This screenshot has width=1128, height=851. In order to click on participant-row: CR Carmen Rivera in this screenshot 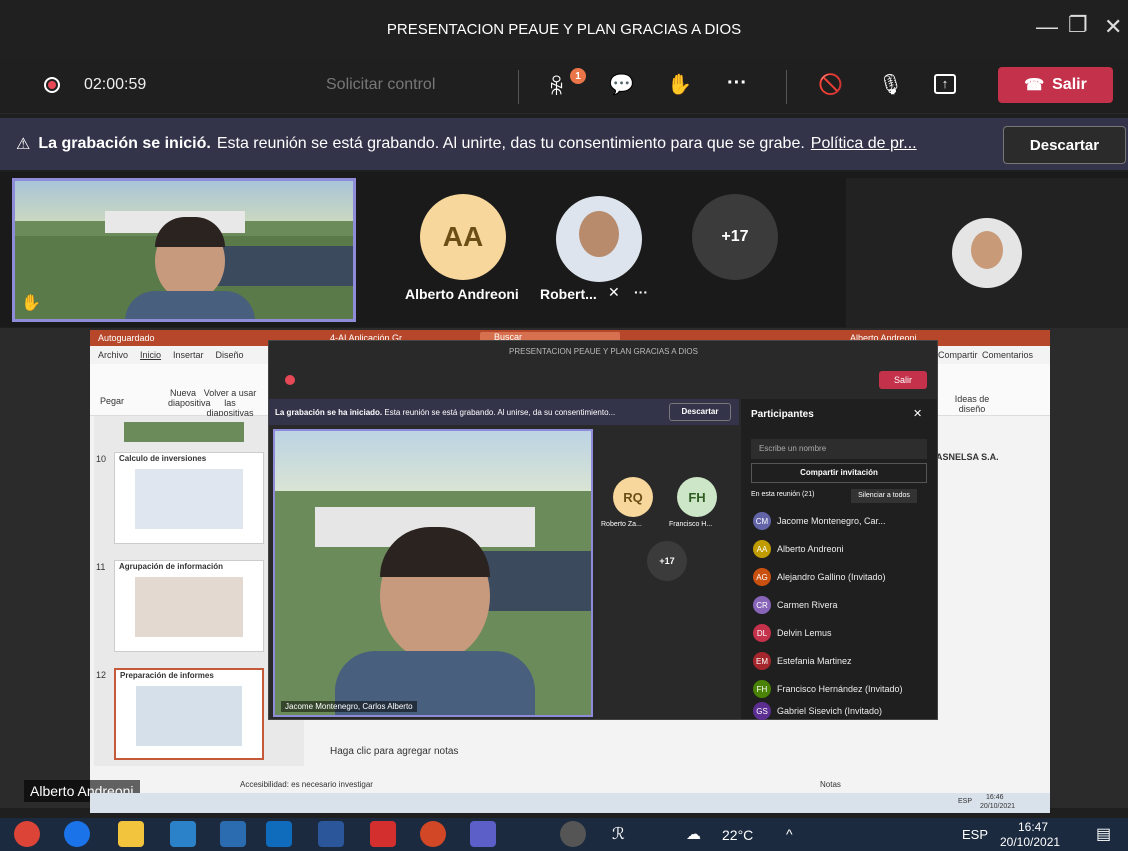, I will do `click(843, 605)`.